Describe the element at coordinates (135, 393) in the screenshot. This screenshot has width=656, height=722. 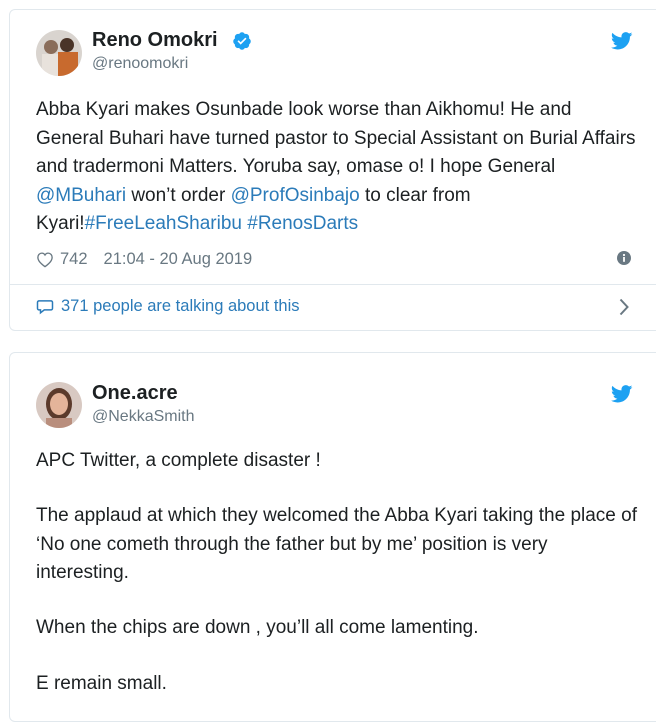
I see `display-name: One.acre` at that location.